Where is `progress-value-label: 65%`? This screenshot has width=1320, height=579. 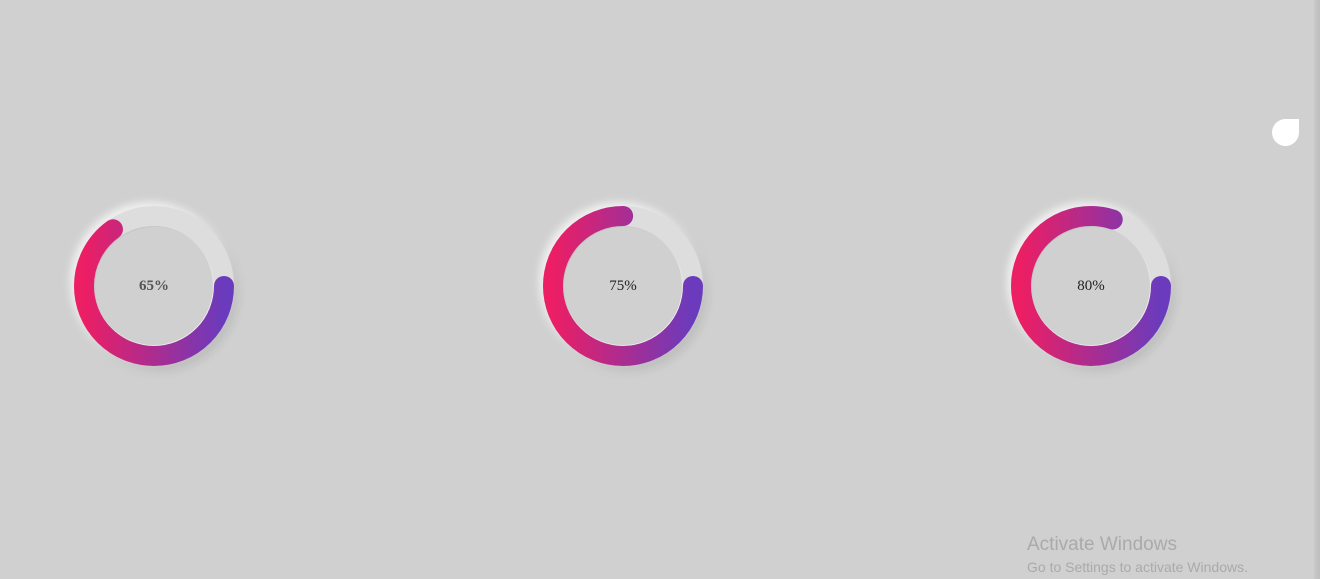
progress-value-label: 65% is located at coordinates (154, 285).